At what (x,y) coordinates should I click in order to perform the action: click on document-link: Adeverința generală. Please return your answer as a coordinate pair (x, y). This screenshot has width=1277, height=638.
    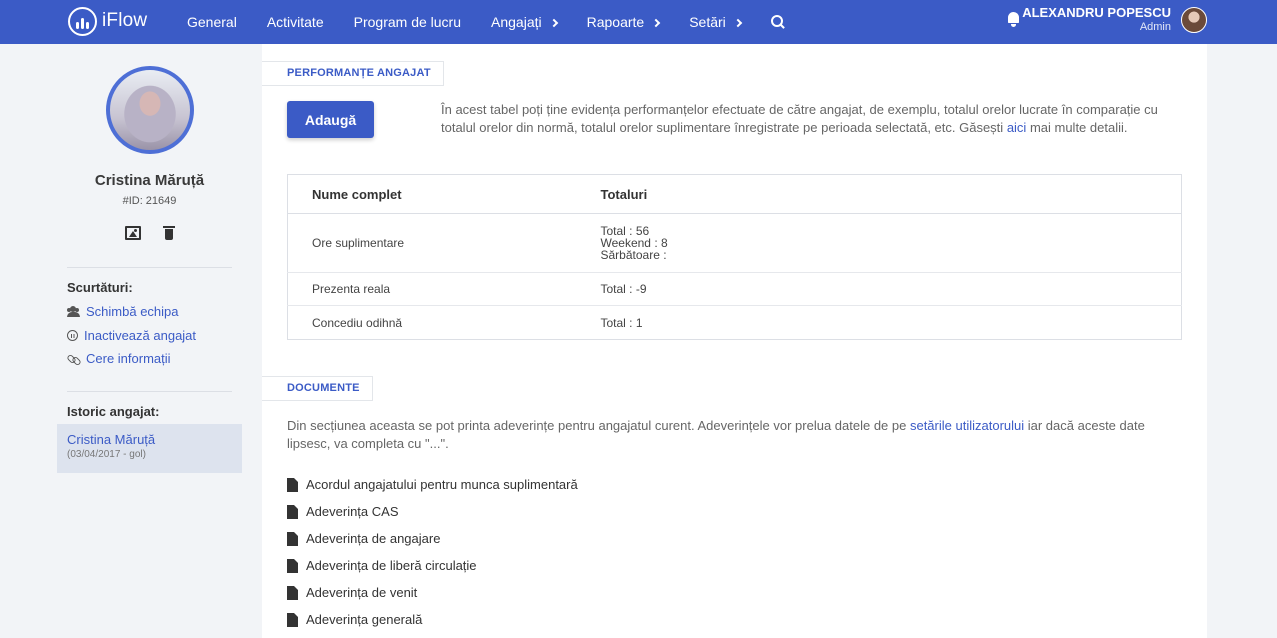
    Looking at the image, I should click on (354, 619).